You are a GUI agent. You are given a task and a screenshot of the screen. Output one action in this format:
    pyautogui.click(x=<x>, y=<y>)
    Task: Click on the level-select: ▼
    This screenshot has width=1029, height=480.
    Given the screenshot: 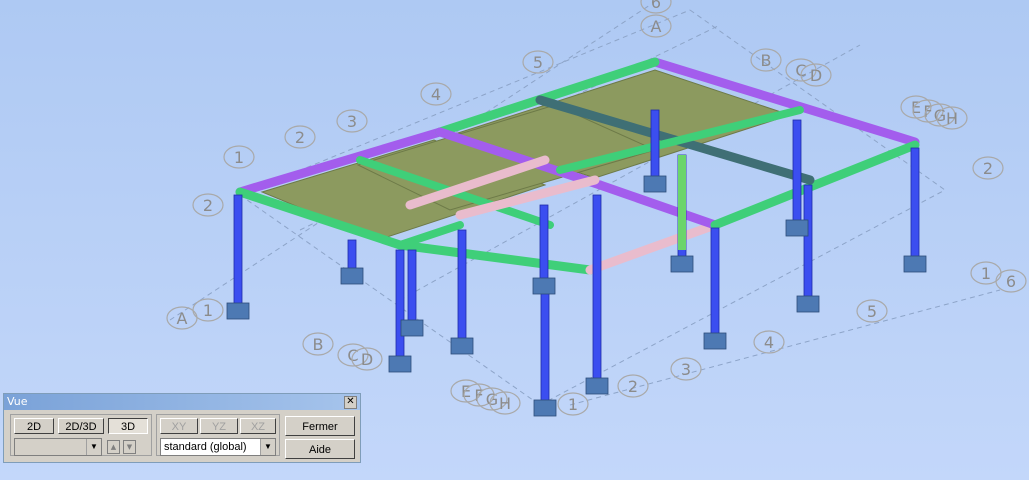 What is the action you would take?
    pyautogui.click(x=58, y=447)
    